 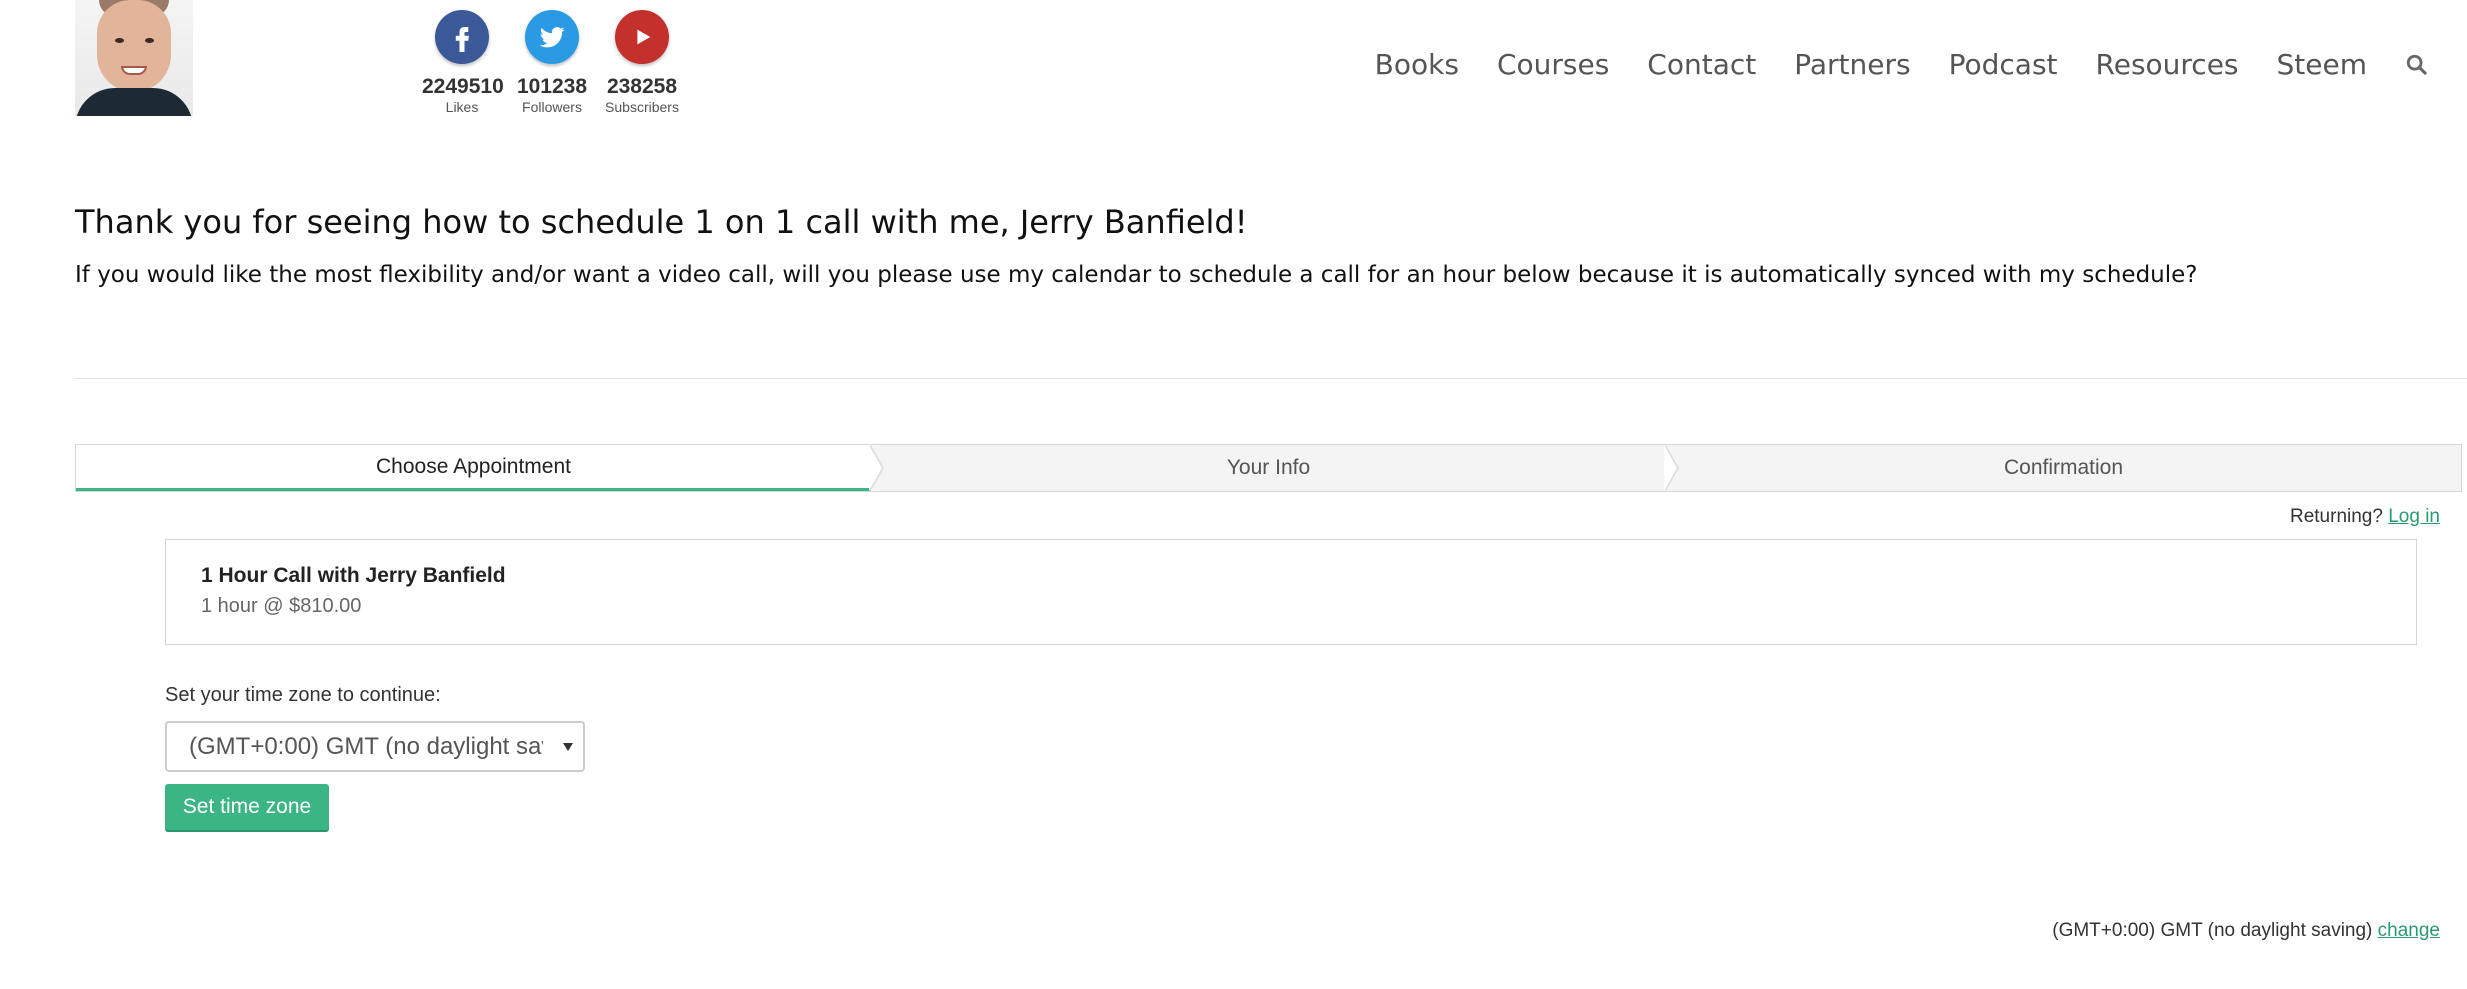 I want to click on profile-photo, so click(x=134, y=58).